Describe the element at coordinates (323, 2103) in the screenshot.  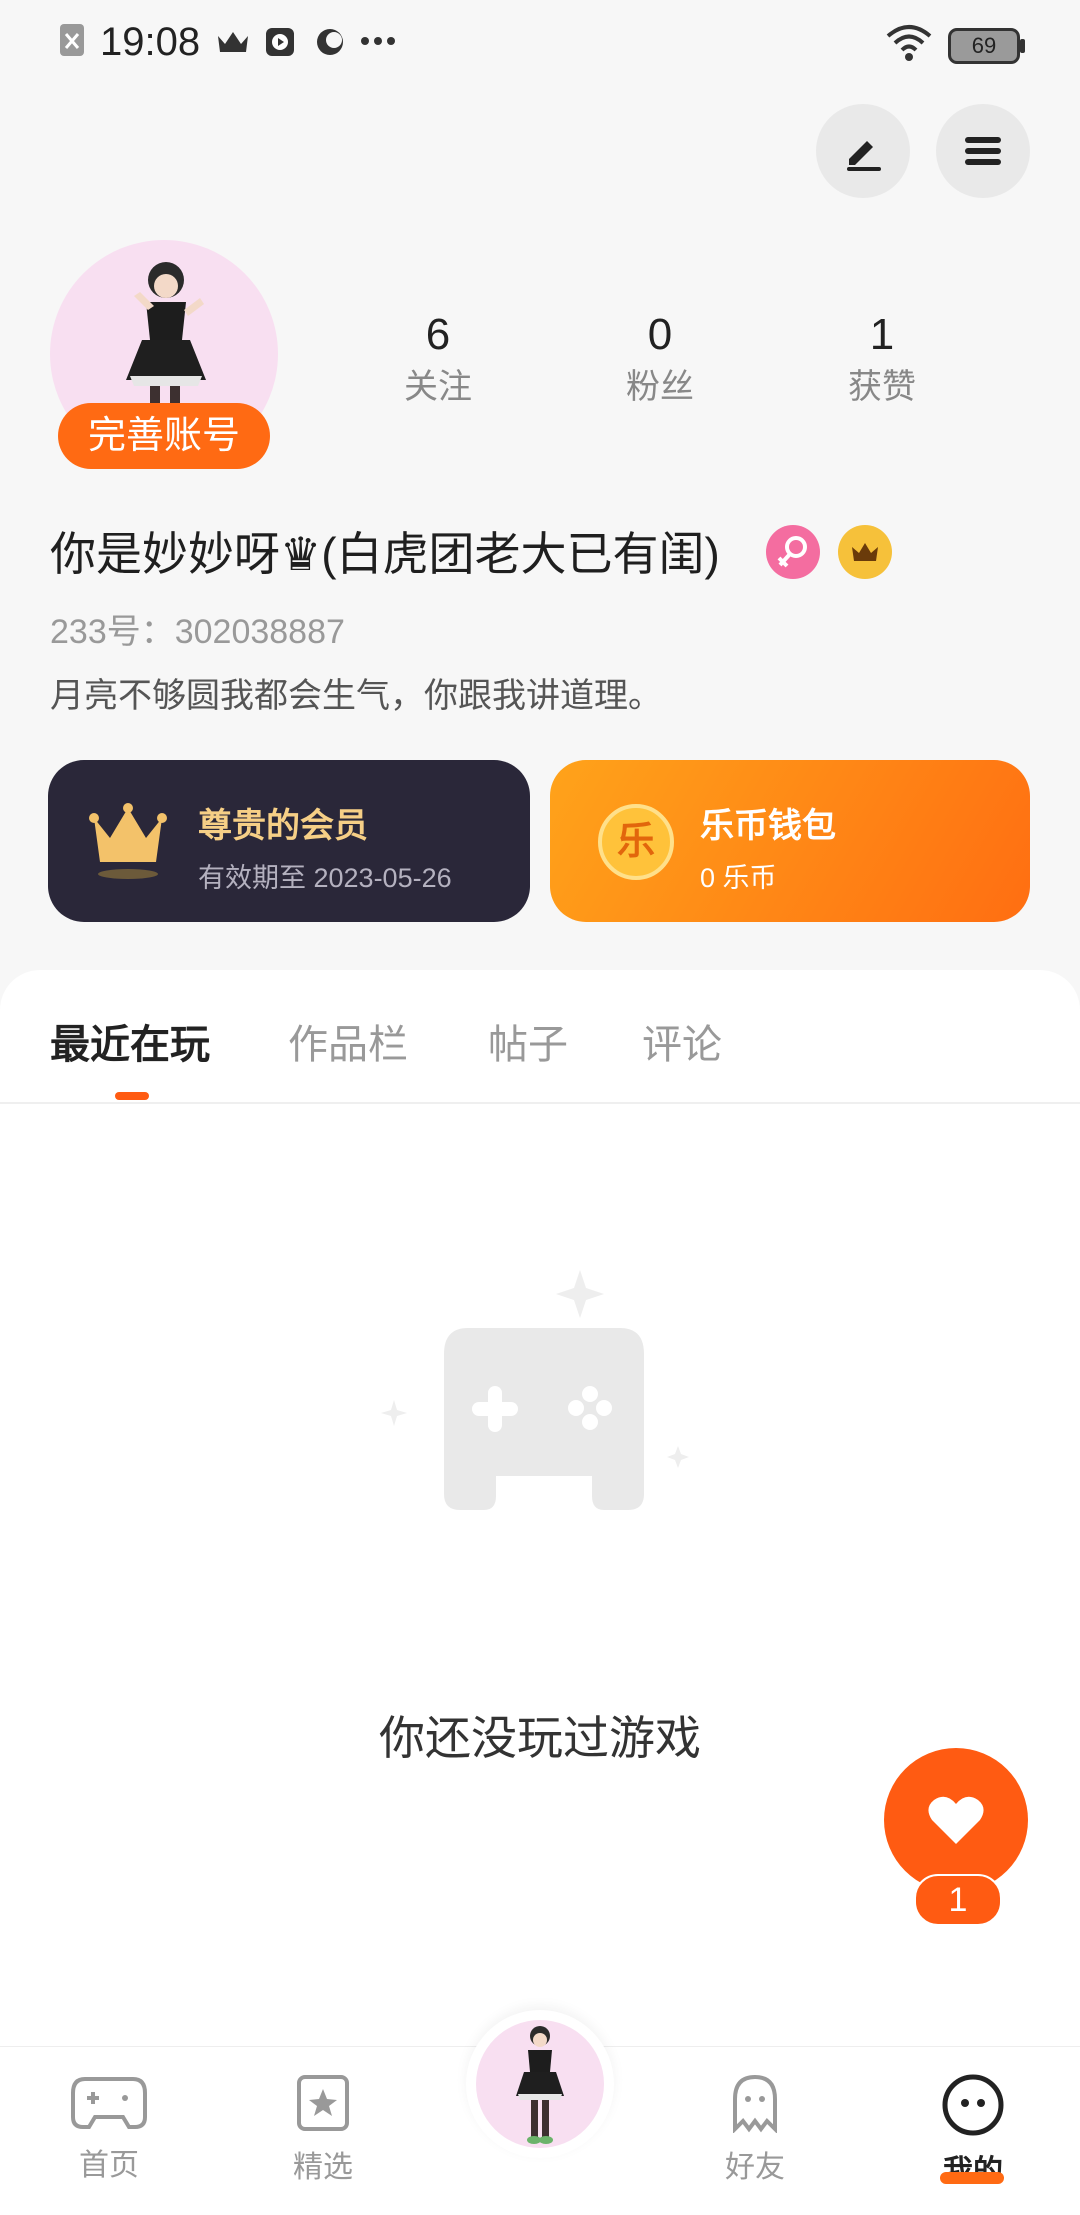
I see `star-bookmark-icon` at that location.